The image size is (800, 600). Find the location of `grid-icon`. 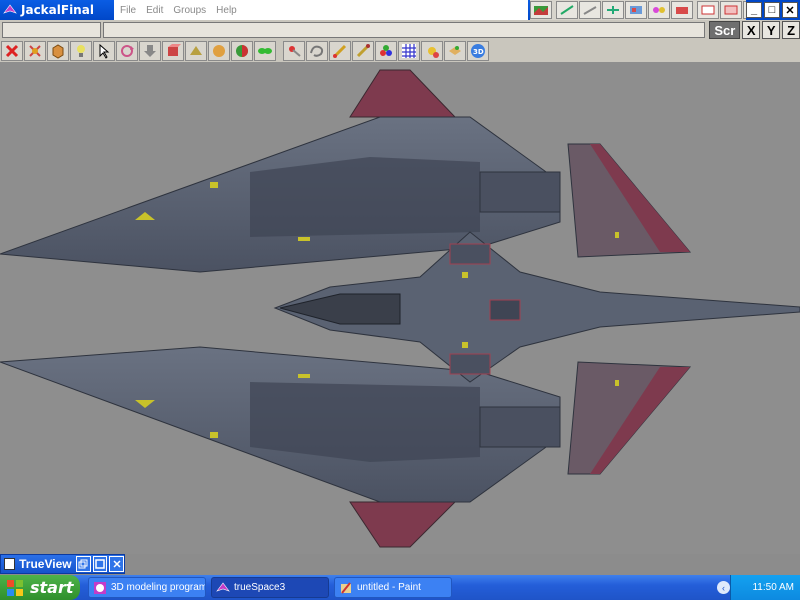

grid-icon is located at coordinates (409, 51).